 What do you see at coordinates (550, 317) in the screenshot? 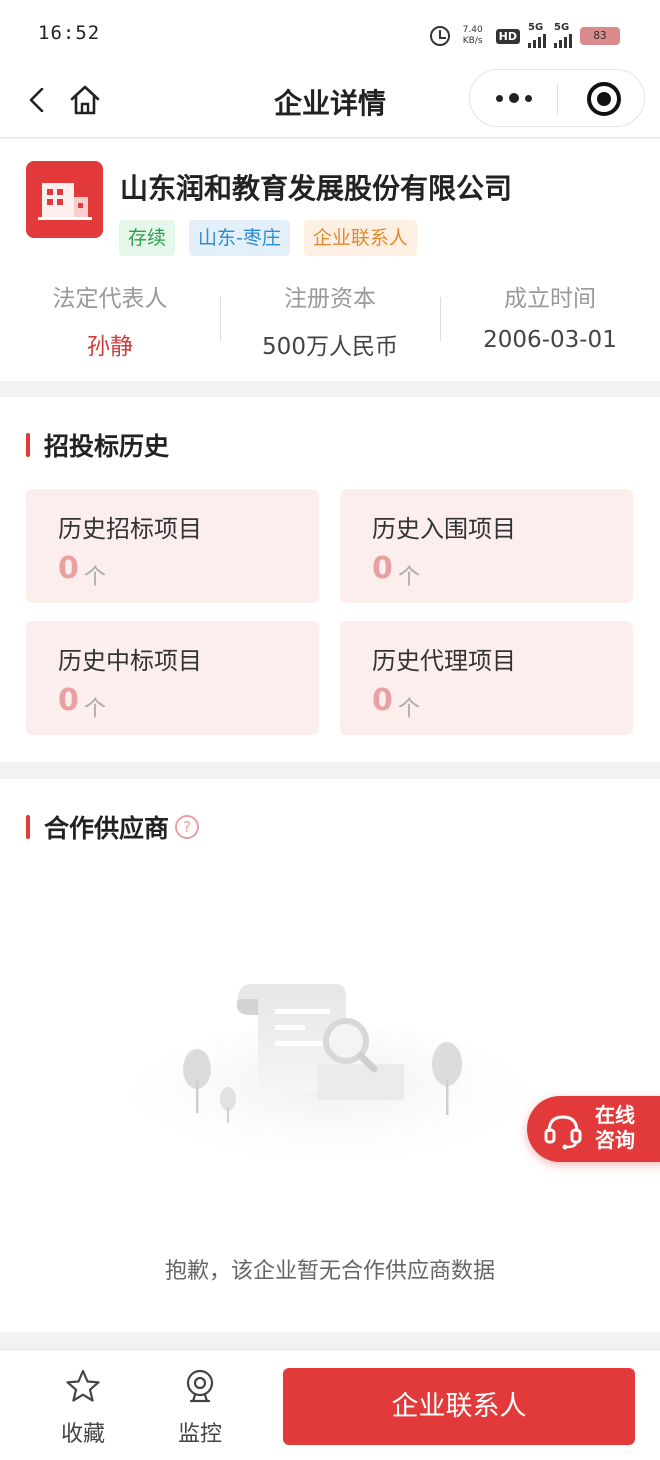
I see `founded-date: 成立时间 2006-03-01` at bounding box center [550, 317].